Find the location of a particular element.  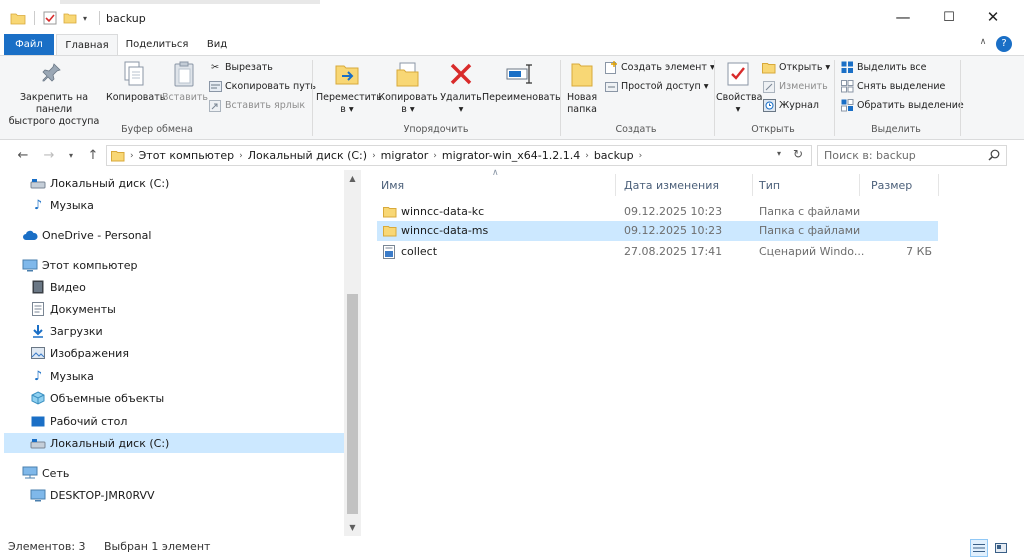

title-bar: ▾ backup — ☐ ✕ is located at coordinates (512, 17).